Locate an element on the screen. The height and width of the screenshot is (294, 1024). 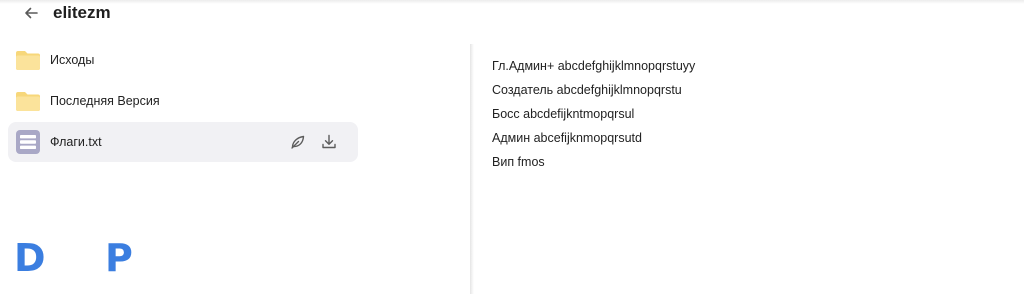
top-bar-shadow is located at coordinates (512, 2).